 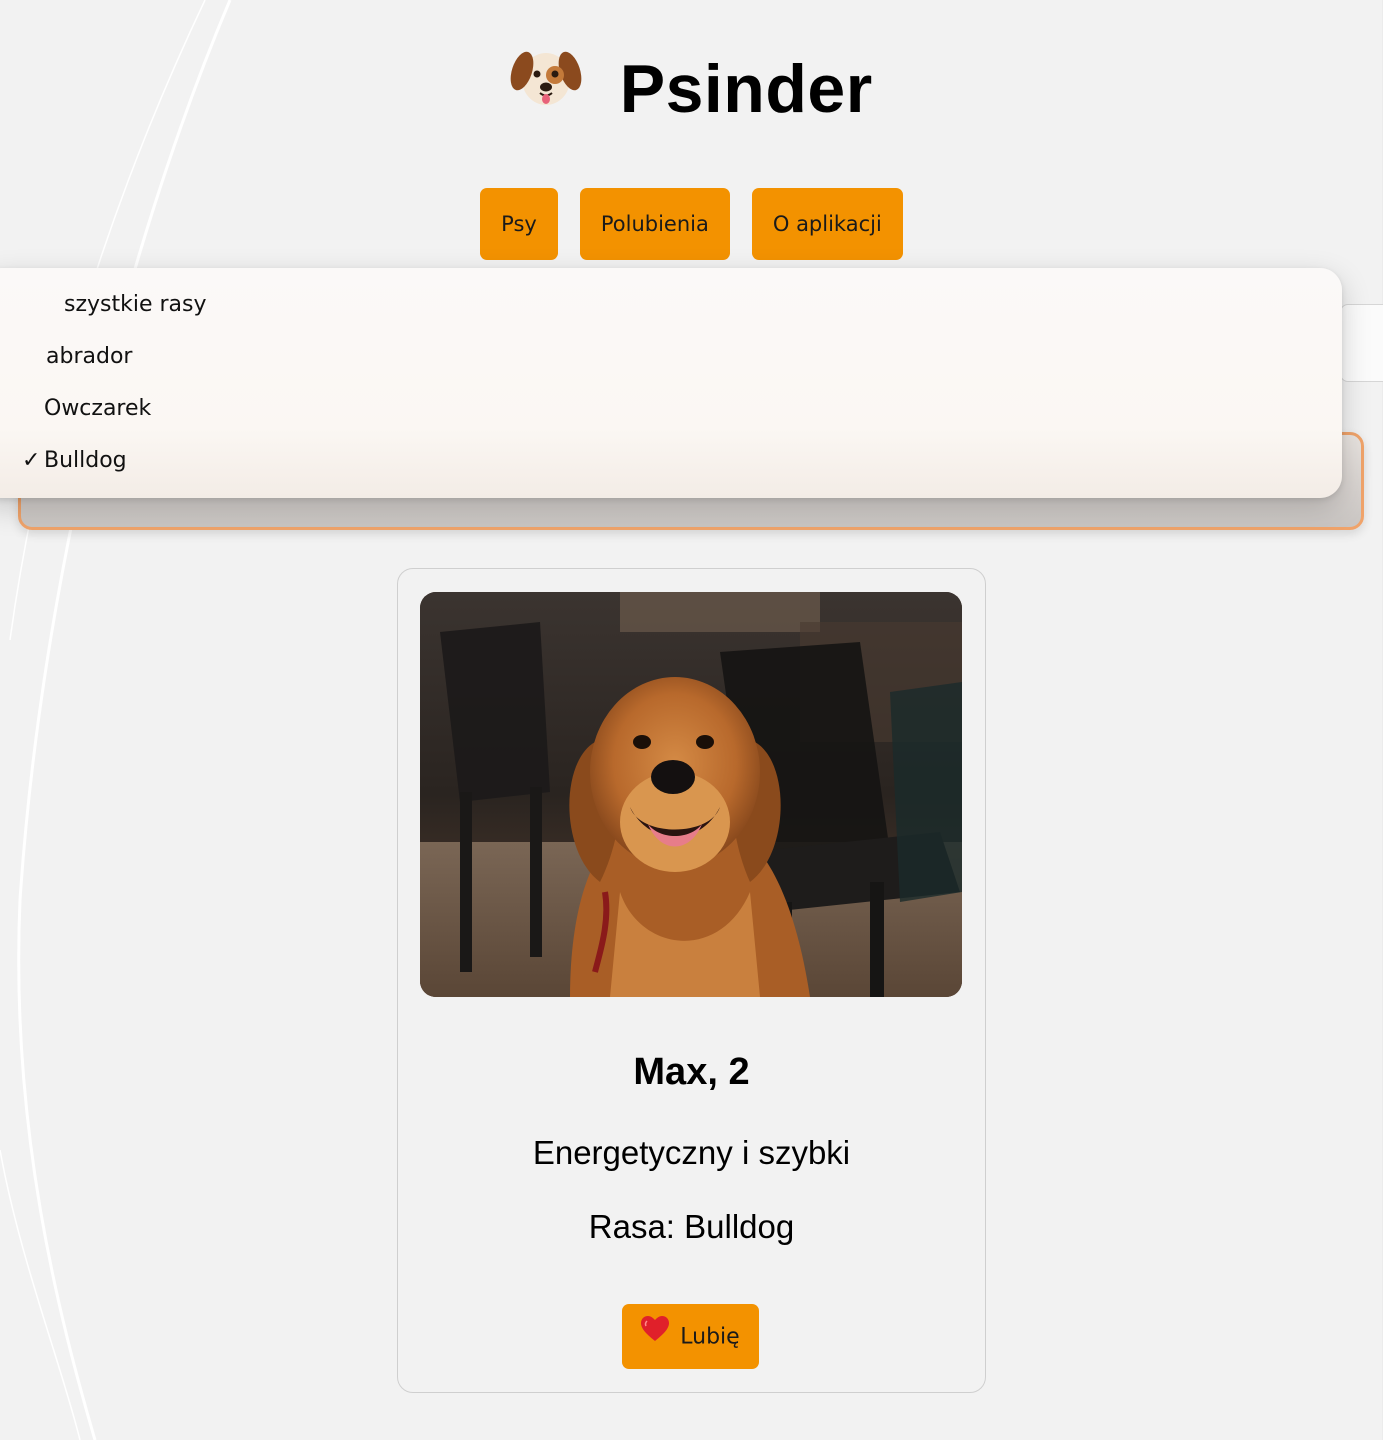 I want to click on page-title: Psinder, so click(x=691, y=88).